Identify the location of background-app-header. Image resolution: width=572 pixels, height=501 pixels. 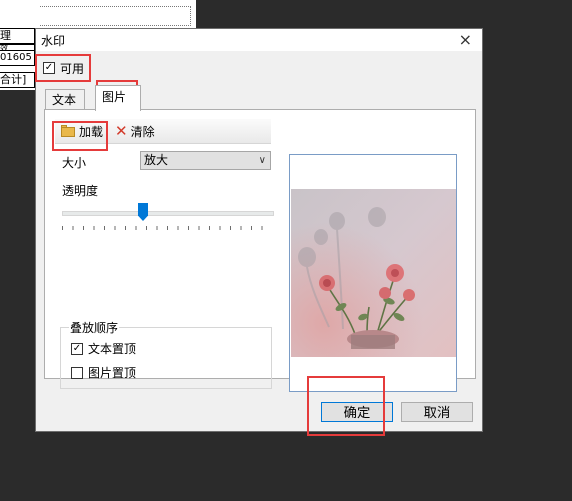
(98, 14).